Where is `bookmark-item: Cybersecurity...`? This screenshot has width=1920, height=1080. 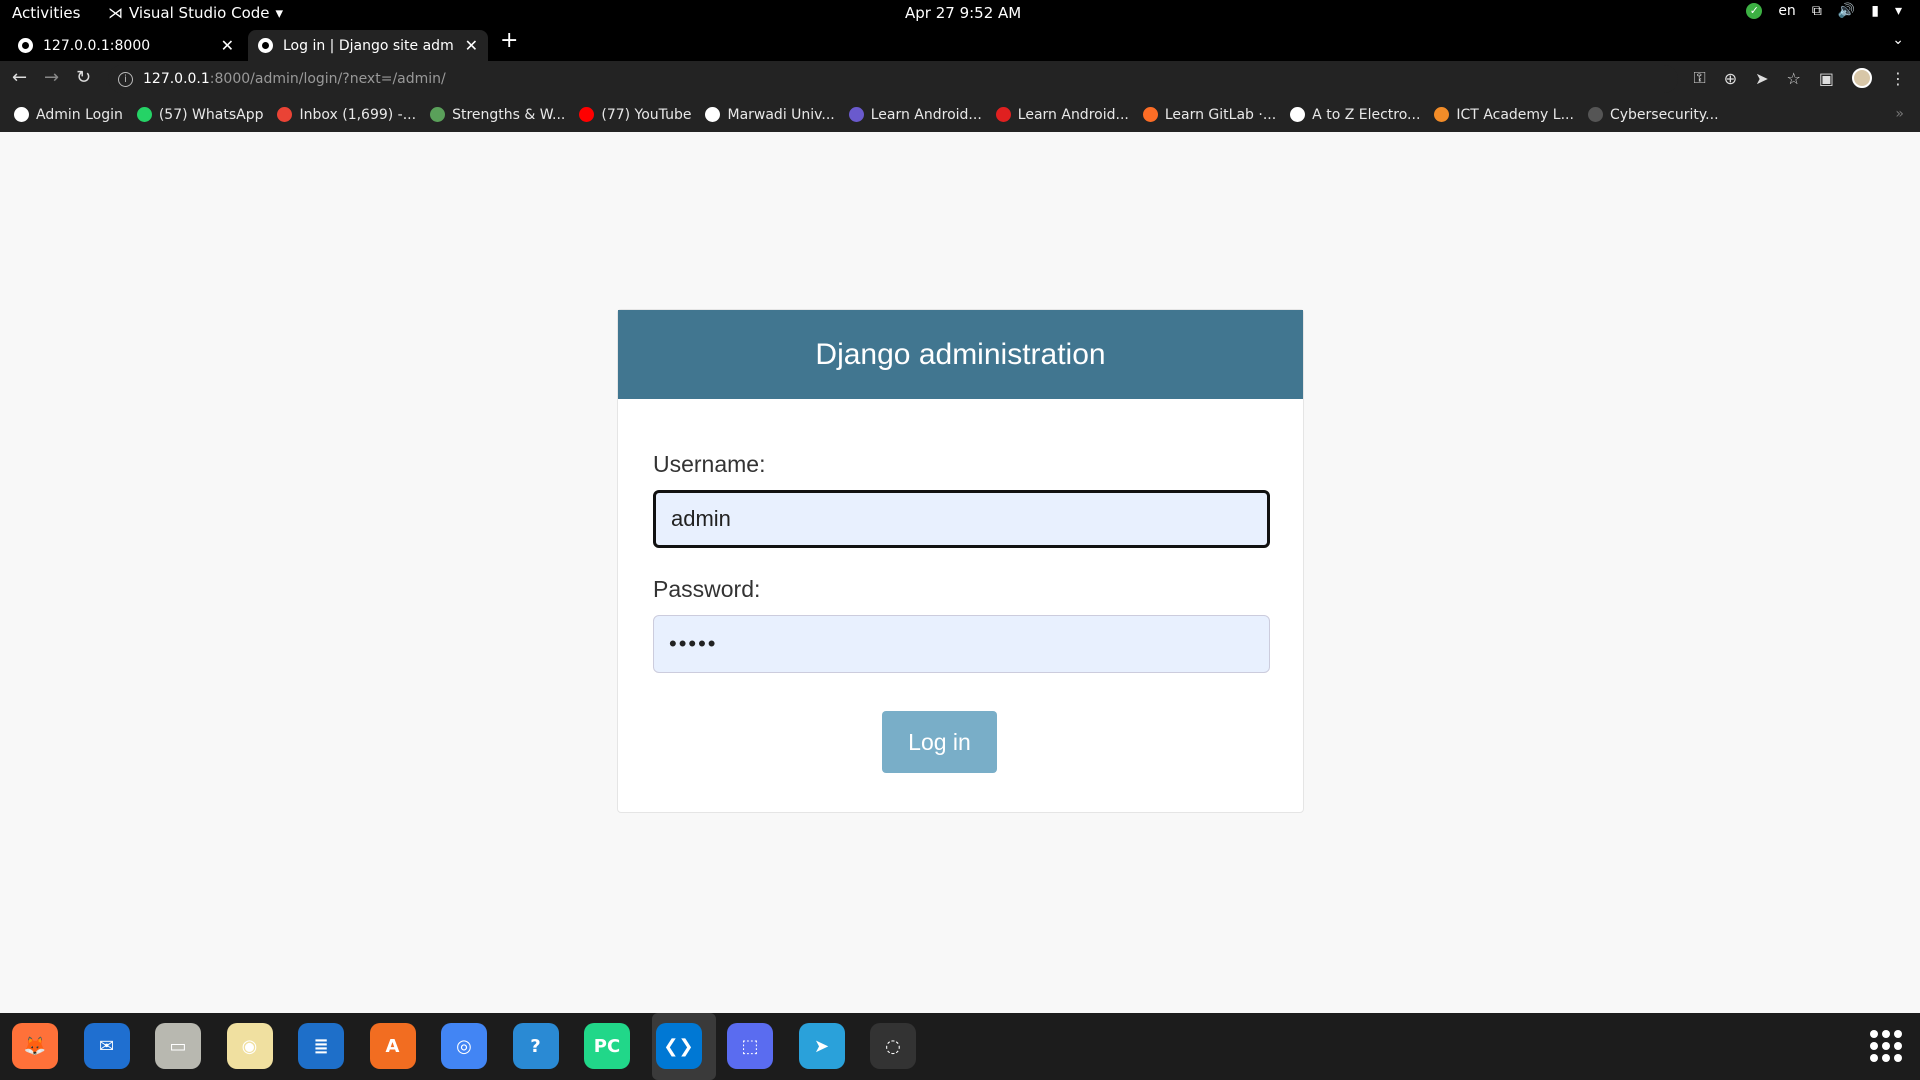
bookmark-item: Cybersecurity... is located at coordinates (1653, 114).